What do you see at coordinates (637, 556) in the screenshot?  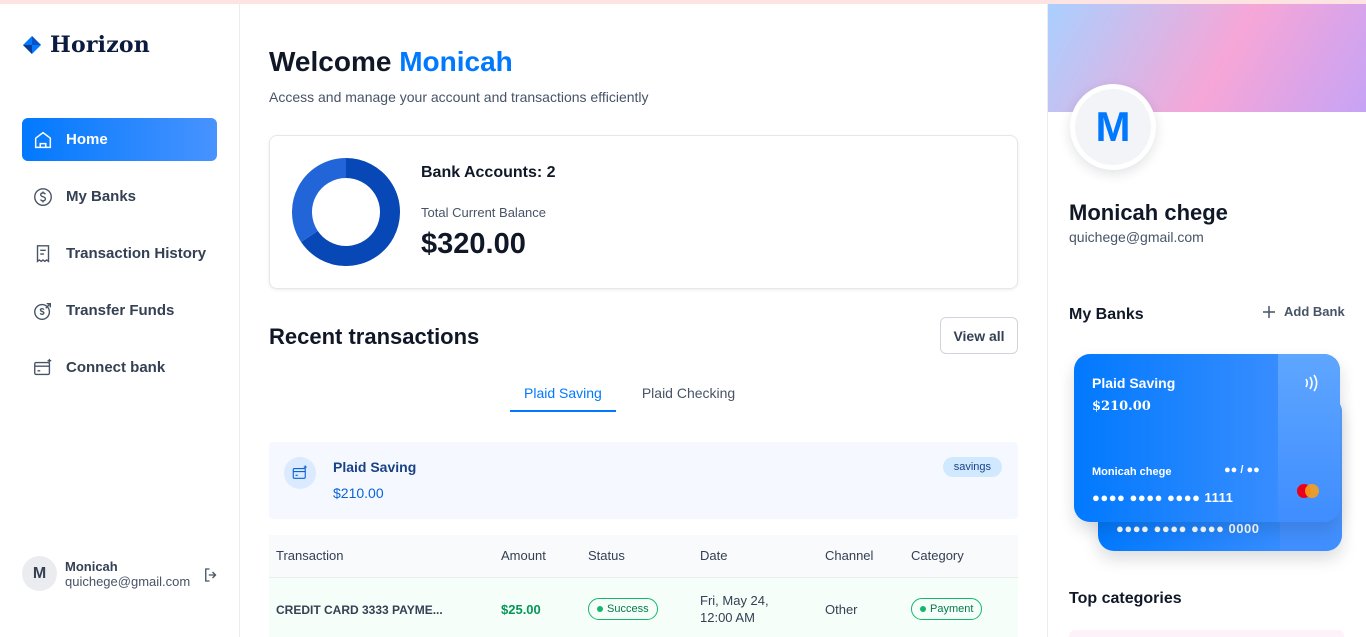 I see `column-header: Status` at bounding box center [637, 556].